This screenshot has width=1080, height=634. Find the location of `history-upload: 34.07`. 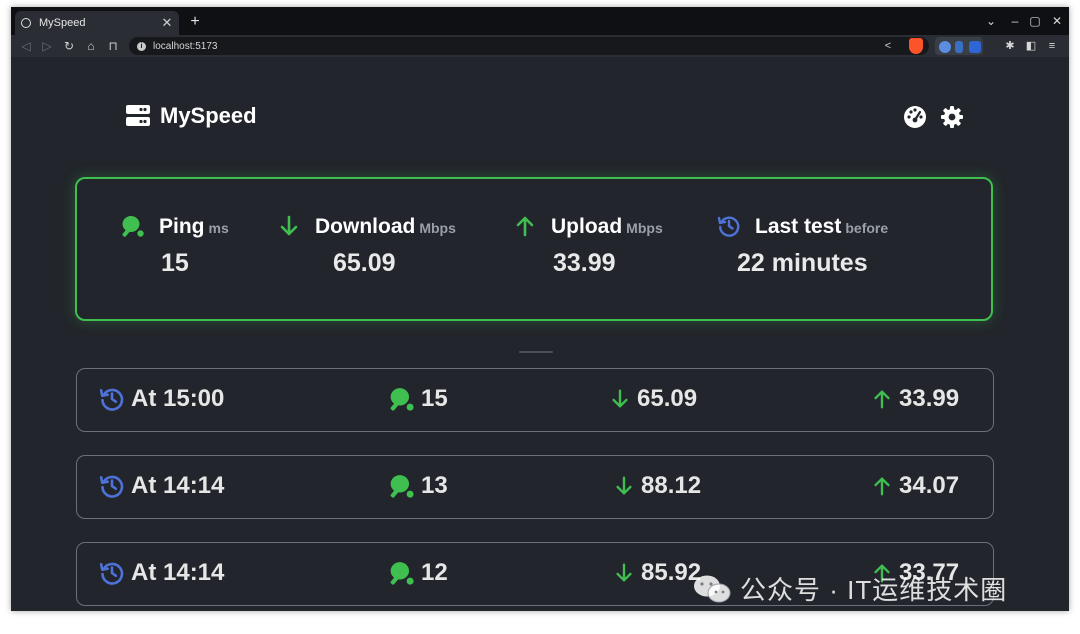

history-upload: 34.07 is located at coordinates (915, 486).